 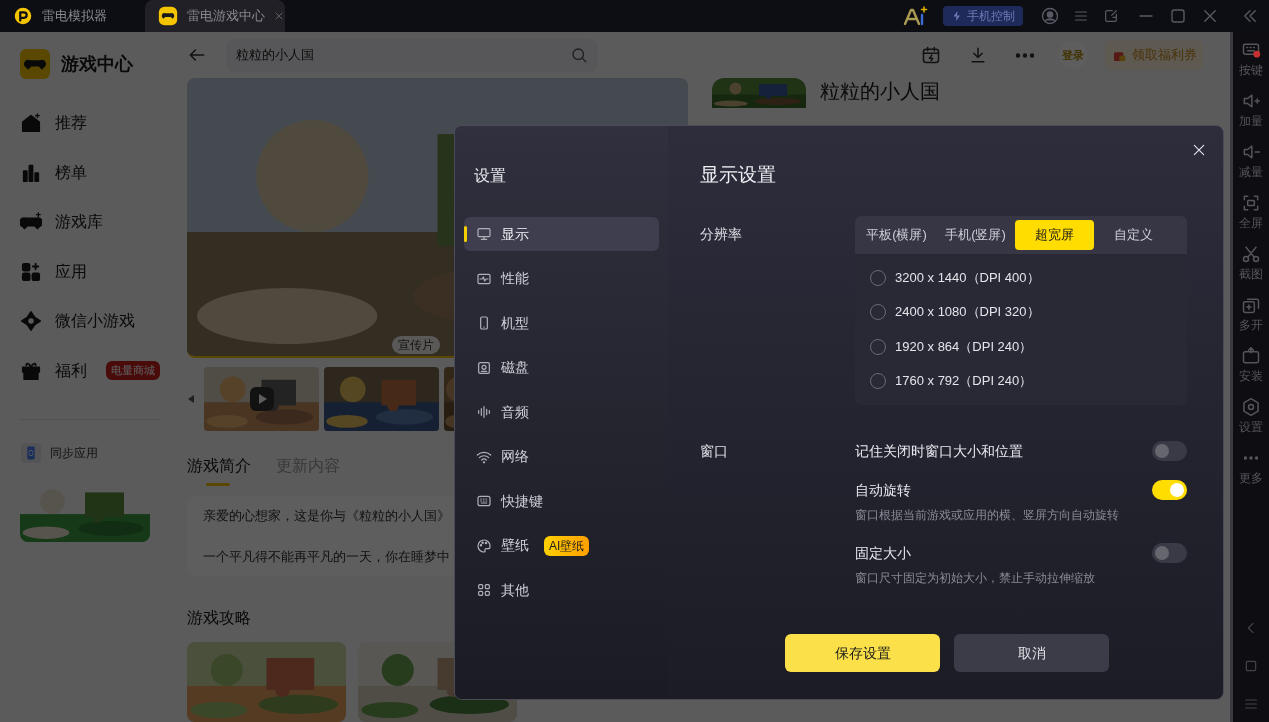 I want to click on grid-icon, so click(x=484, y=590).